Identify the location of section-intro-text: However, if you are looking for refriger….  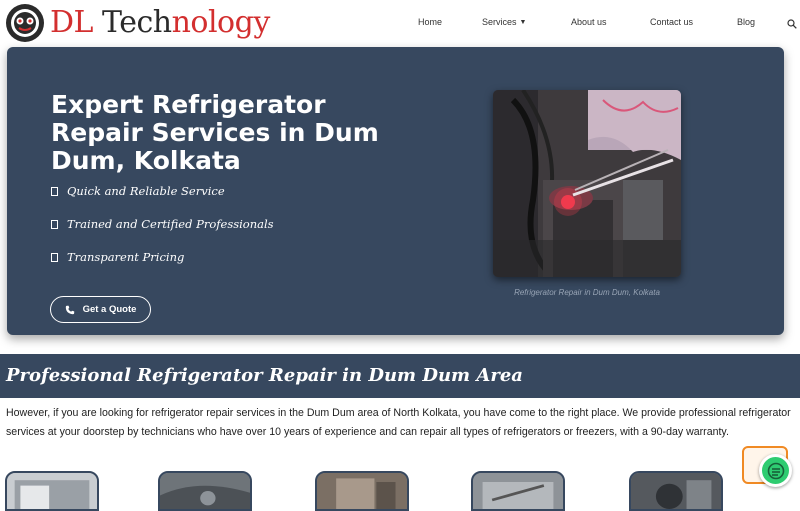
(398, 422).